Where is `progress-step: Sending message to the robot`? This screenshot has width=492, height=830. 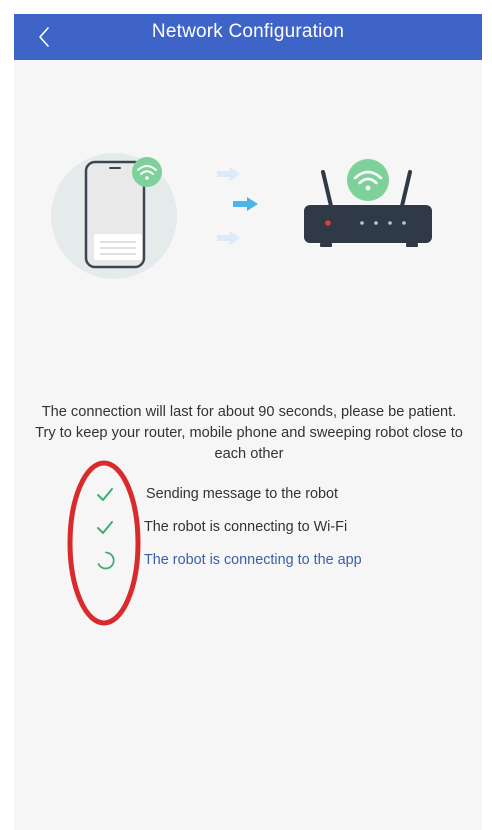 progress-step: Sending message to the robot is located at coordinates (248, 494).